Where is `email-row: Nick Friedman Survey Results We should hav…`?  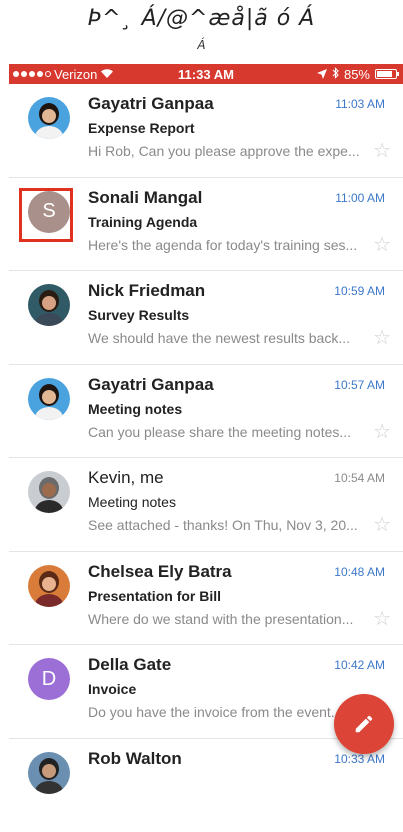
email-row: Nick Friedman Survey Results We should hav… is located at coordinates (206, 318).